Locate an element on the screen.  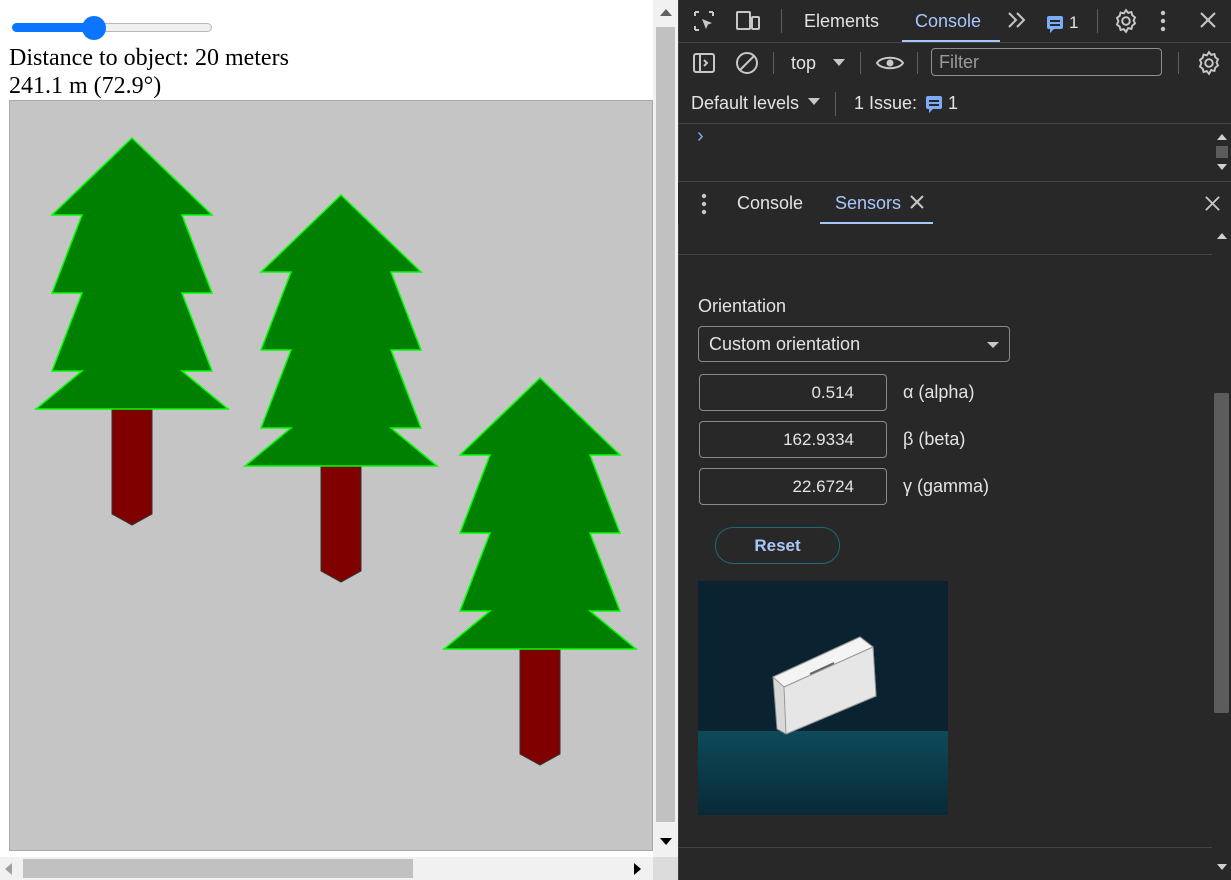
log-levels-label: Default levels is located at coordinates (745, 103).